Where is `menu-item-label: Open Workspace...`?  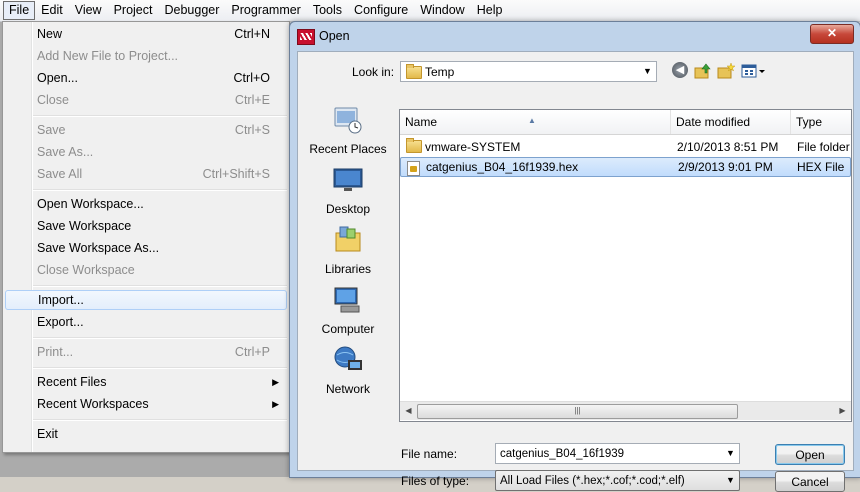 menu-item-label: Open Workspace... is located at coordinates (90, 204).